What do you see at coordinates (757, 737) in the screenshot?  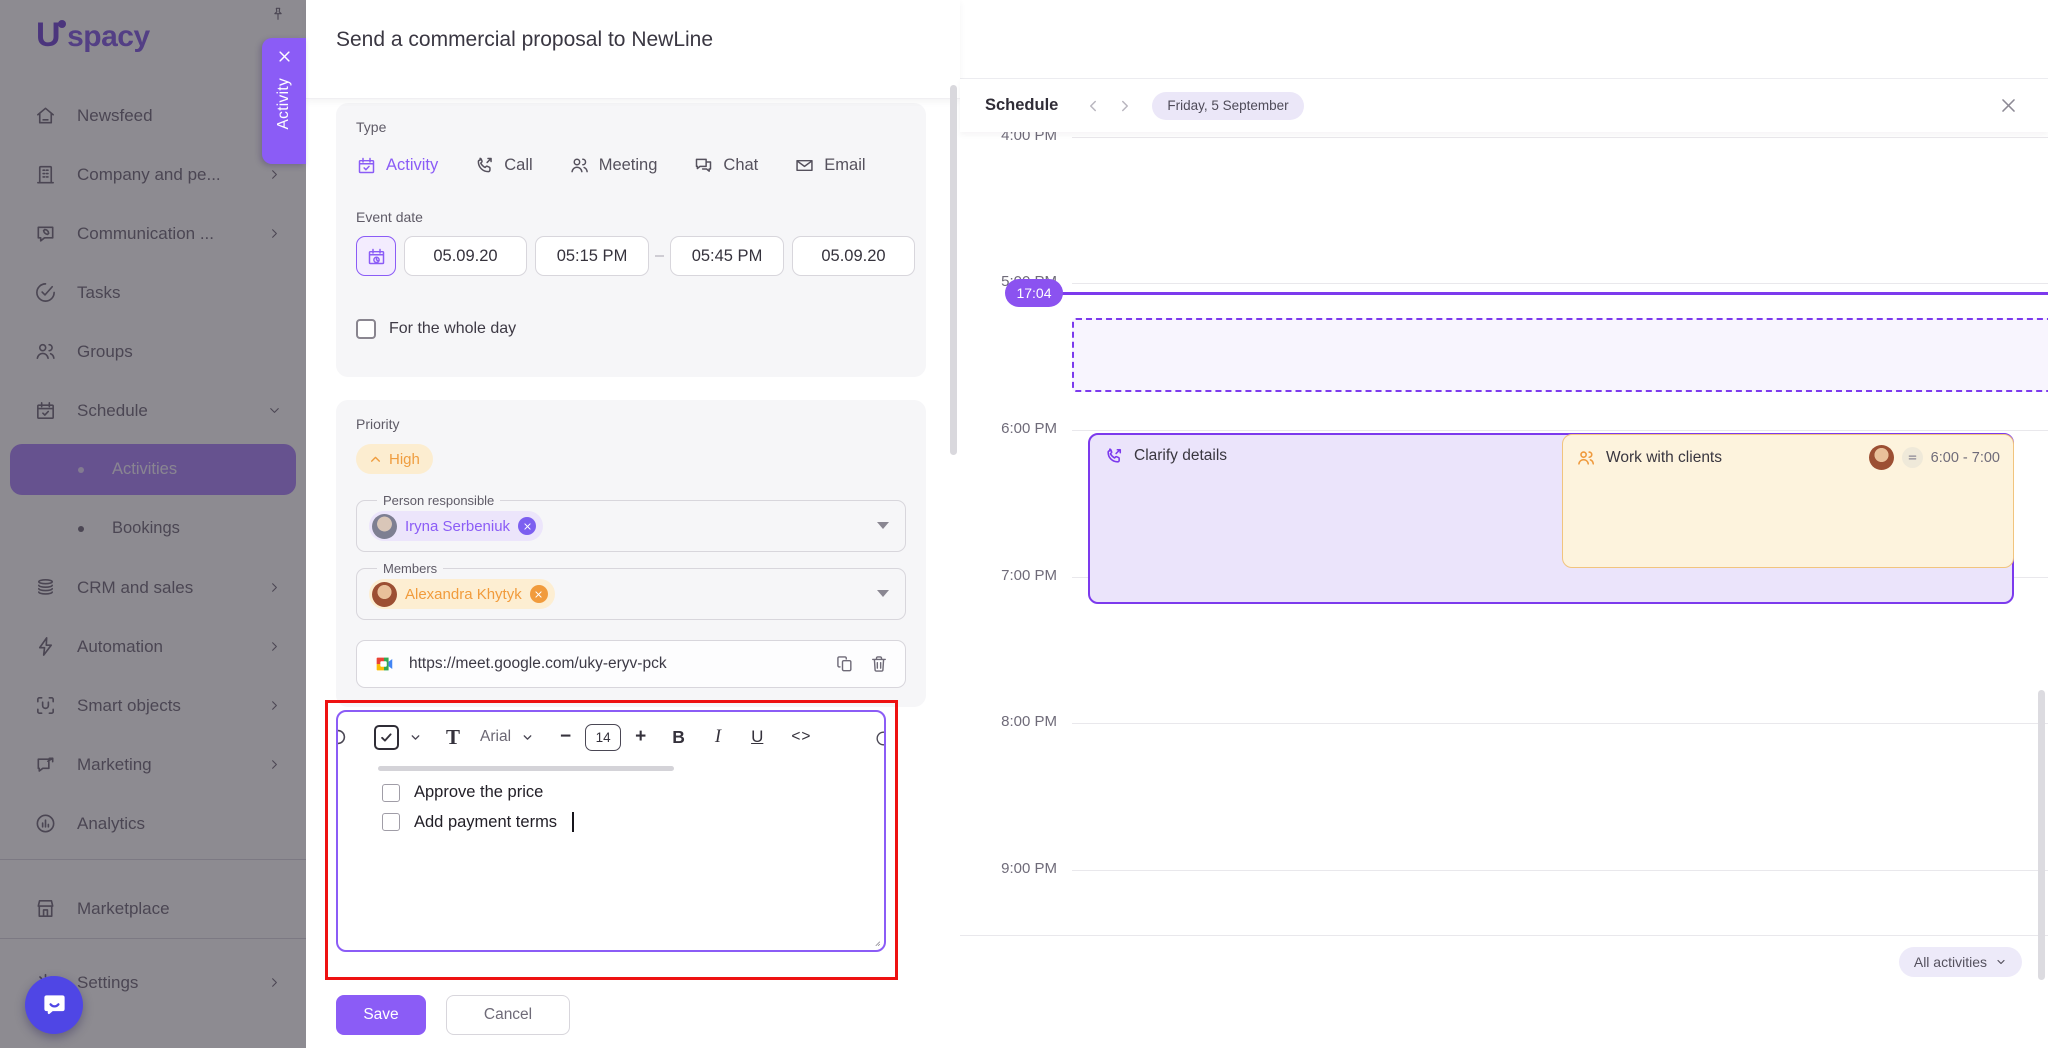 I see `underline-button: U` at bounding box center [757, 737].